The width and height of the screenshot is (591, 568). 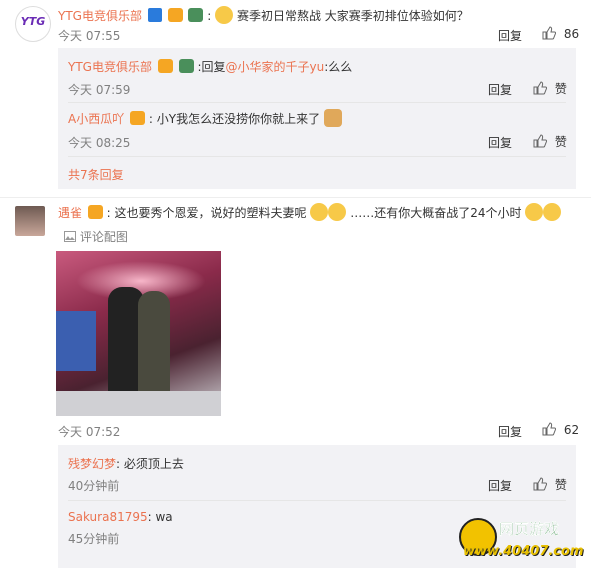 What do you see at coordinates (338, 67) in the screenshot?
I see `reply-text-tail: :么么` at bounding box center [338, 67].